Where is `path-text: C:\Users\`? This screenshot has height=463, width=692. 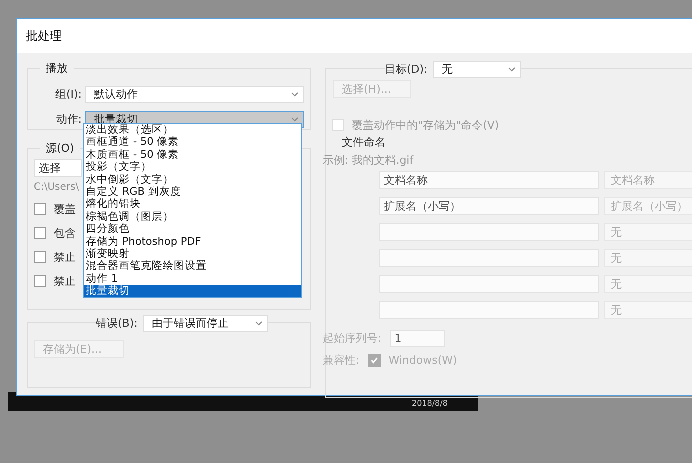 path-text: C:\Users\ is located at coordinates (57, 187).